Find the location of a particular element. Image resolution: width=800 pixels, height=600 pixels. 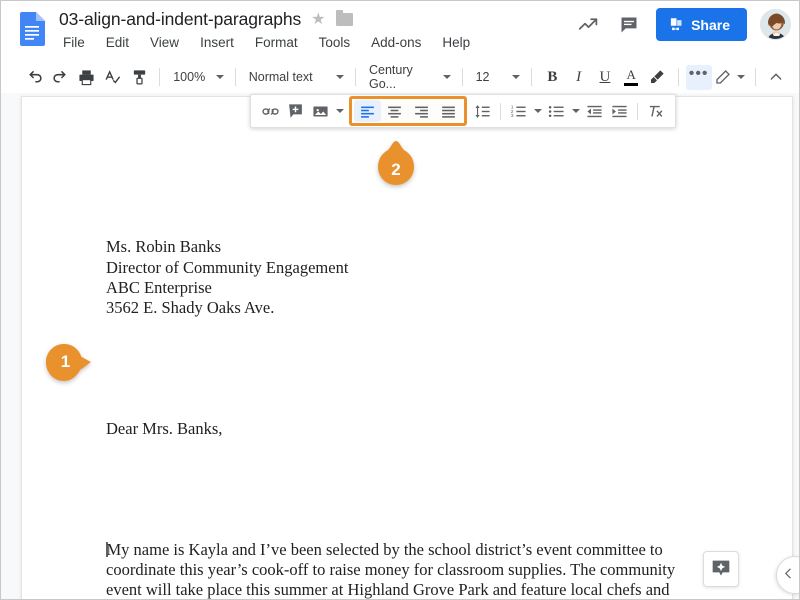

menu-addons: Add-ons is located at coordinates (396, 42).